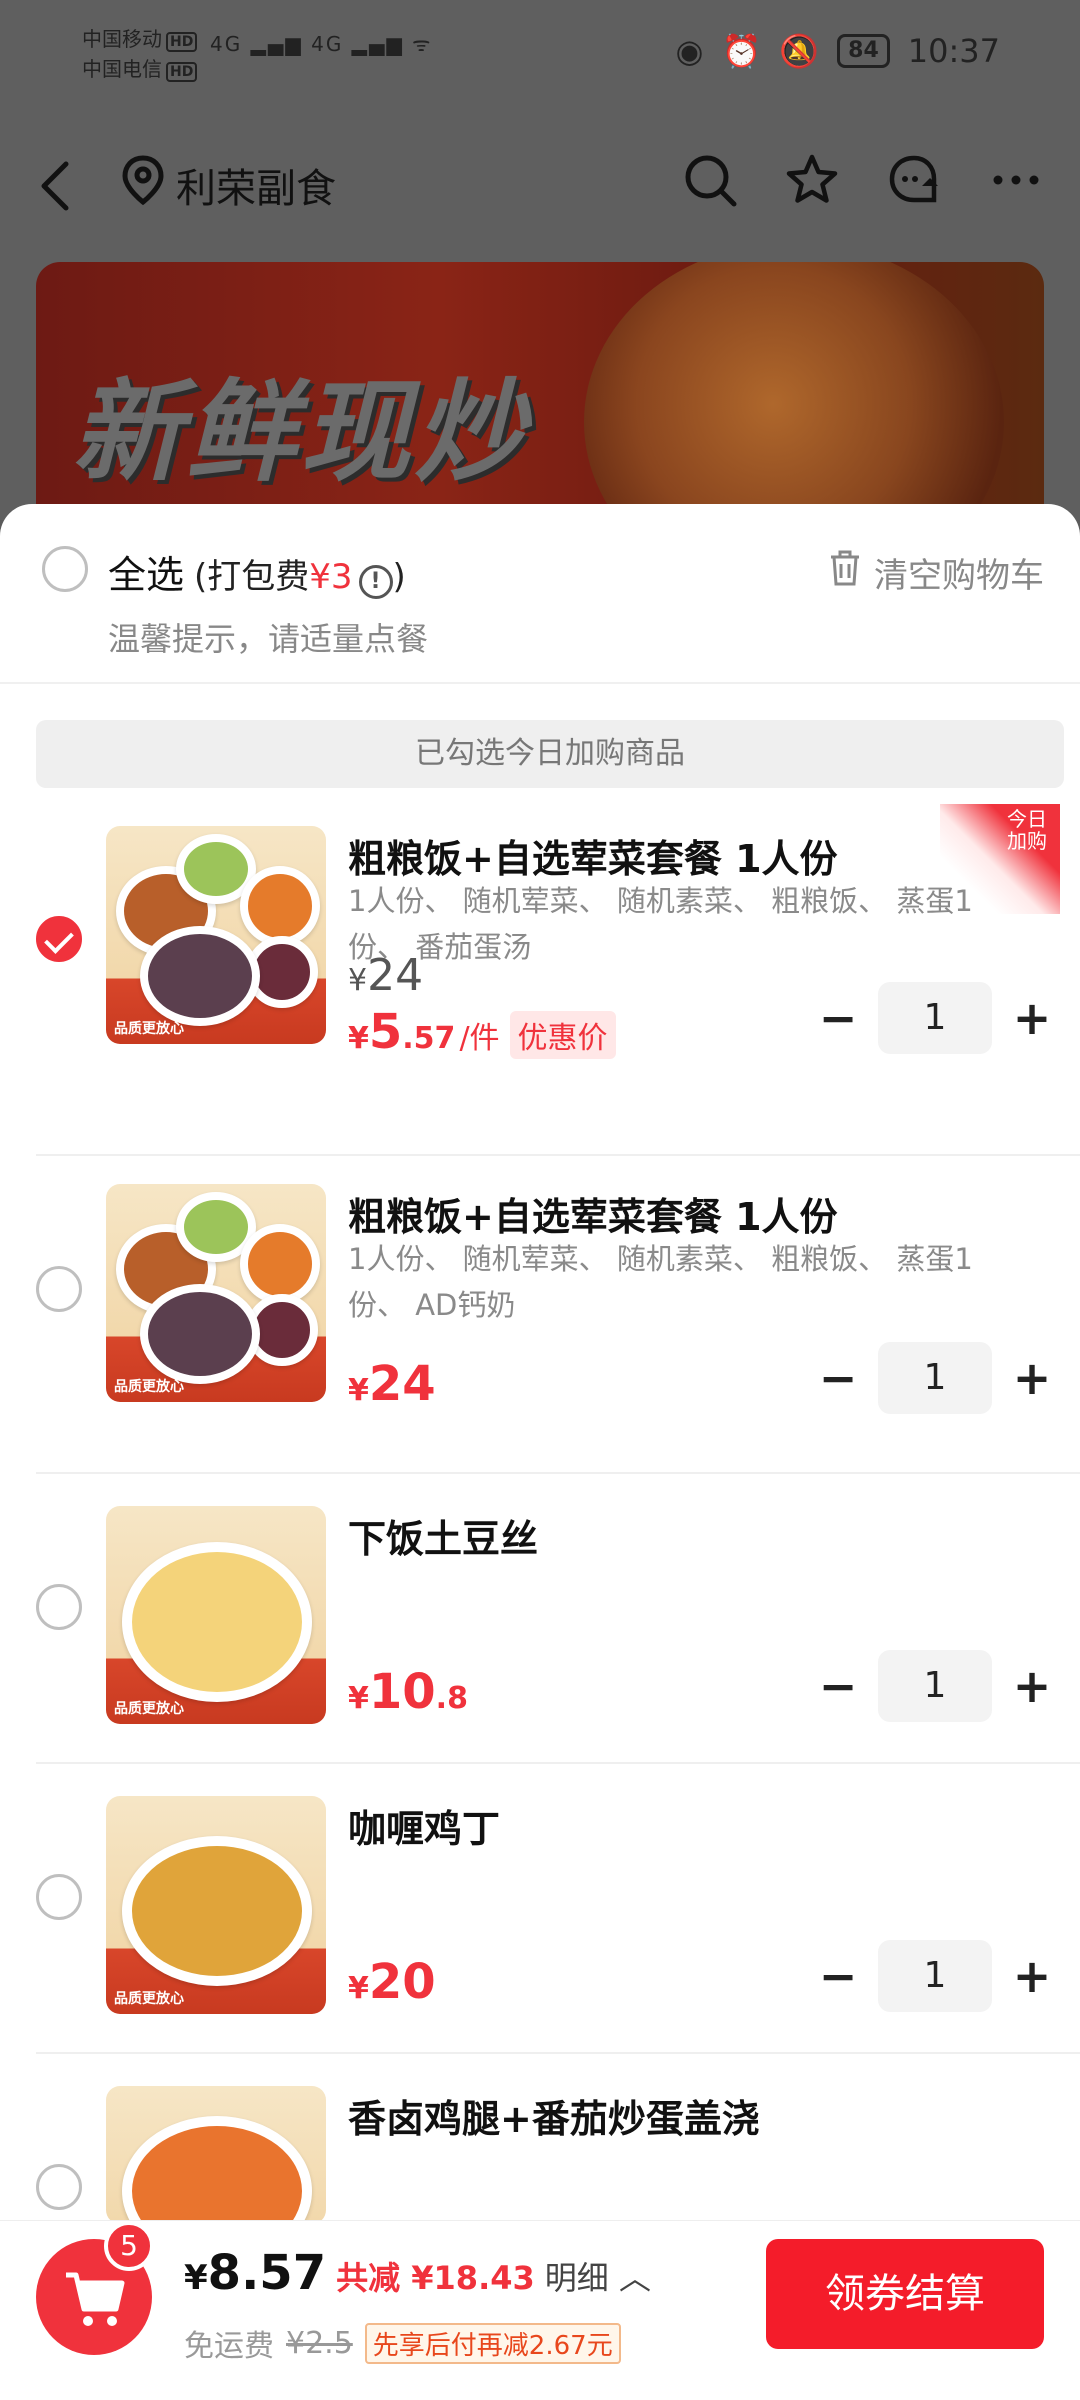 The height and width of the screenshot is (2400, 1080). I want to click on detail-button: 明细 ︿, so click(598, 2276).